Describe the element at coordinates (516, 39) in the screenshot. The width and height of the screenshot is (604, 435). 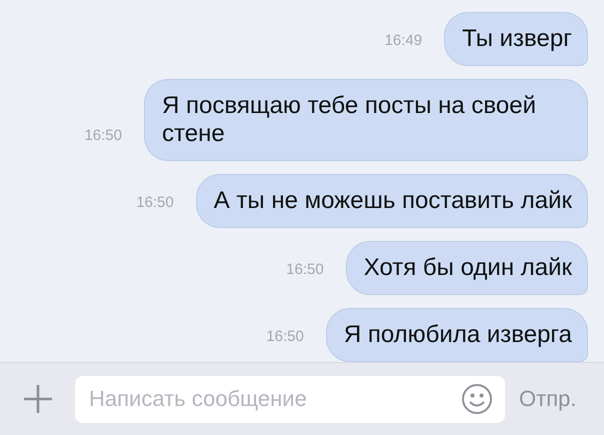
I see `message-bubble: Ты изверг` at that location.